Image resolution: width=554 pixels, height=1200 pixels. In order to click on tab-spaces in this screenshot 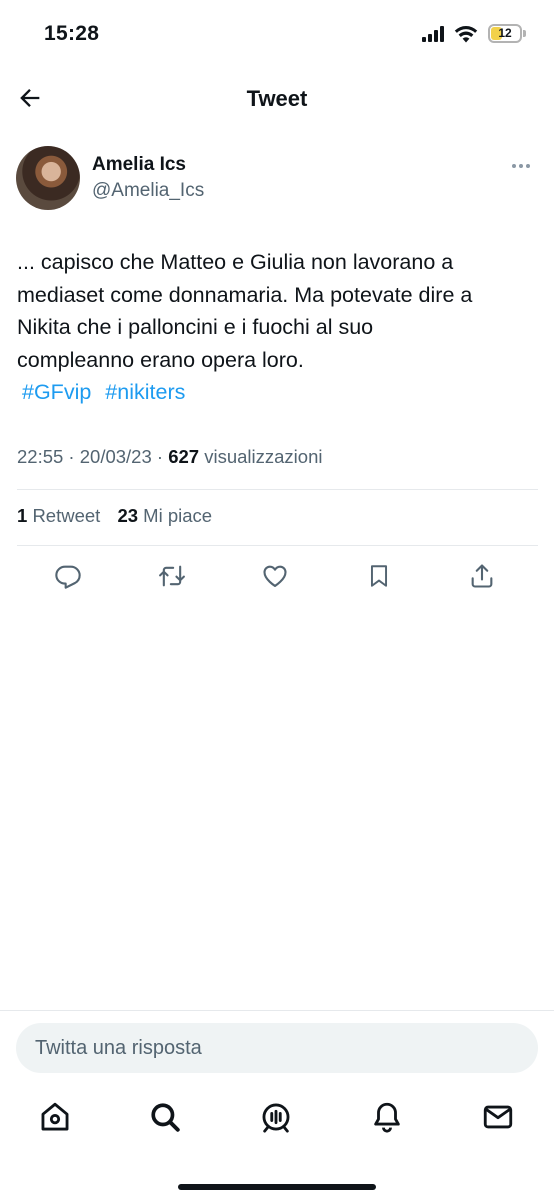, I will do `click(276, 1117)`.